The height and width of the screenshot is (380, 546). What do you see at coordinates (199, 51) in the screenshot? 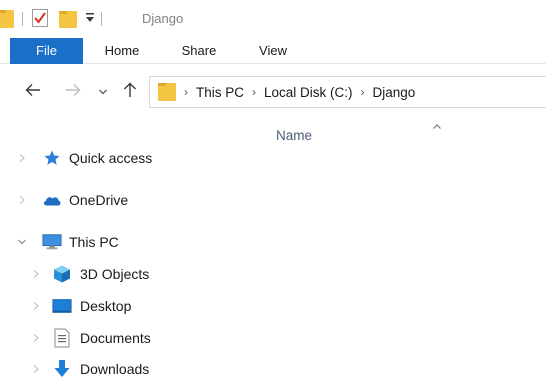
I see `tab-share: Share` at bounding box center [199, 51].